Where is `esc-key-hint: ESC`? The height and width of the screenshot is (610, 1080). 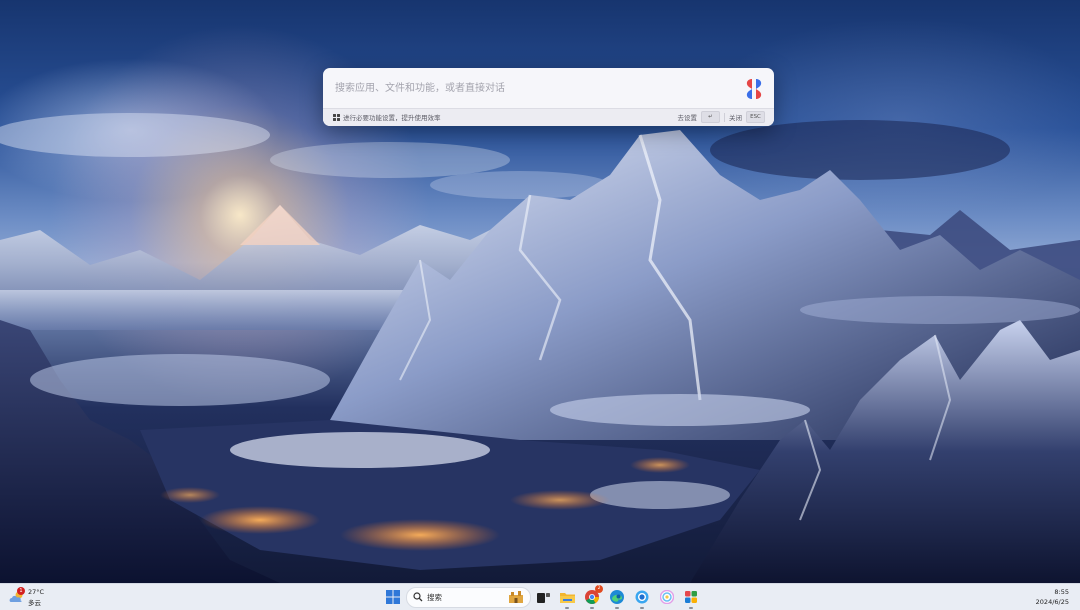 esc-key-hint: ESC is located at coordinates (755, 117).